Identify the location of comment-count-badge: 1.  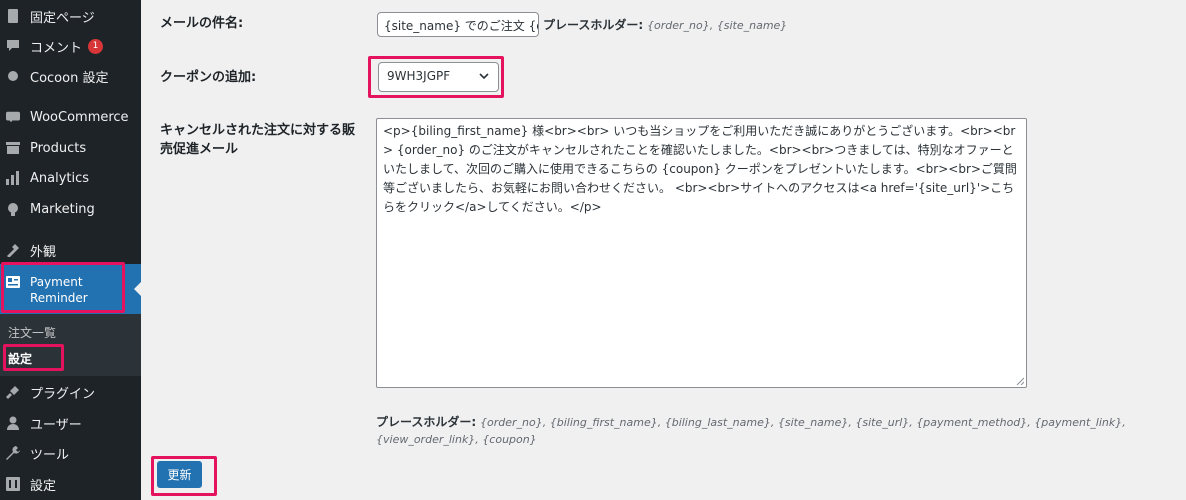
(96, 46).